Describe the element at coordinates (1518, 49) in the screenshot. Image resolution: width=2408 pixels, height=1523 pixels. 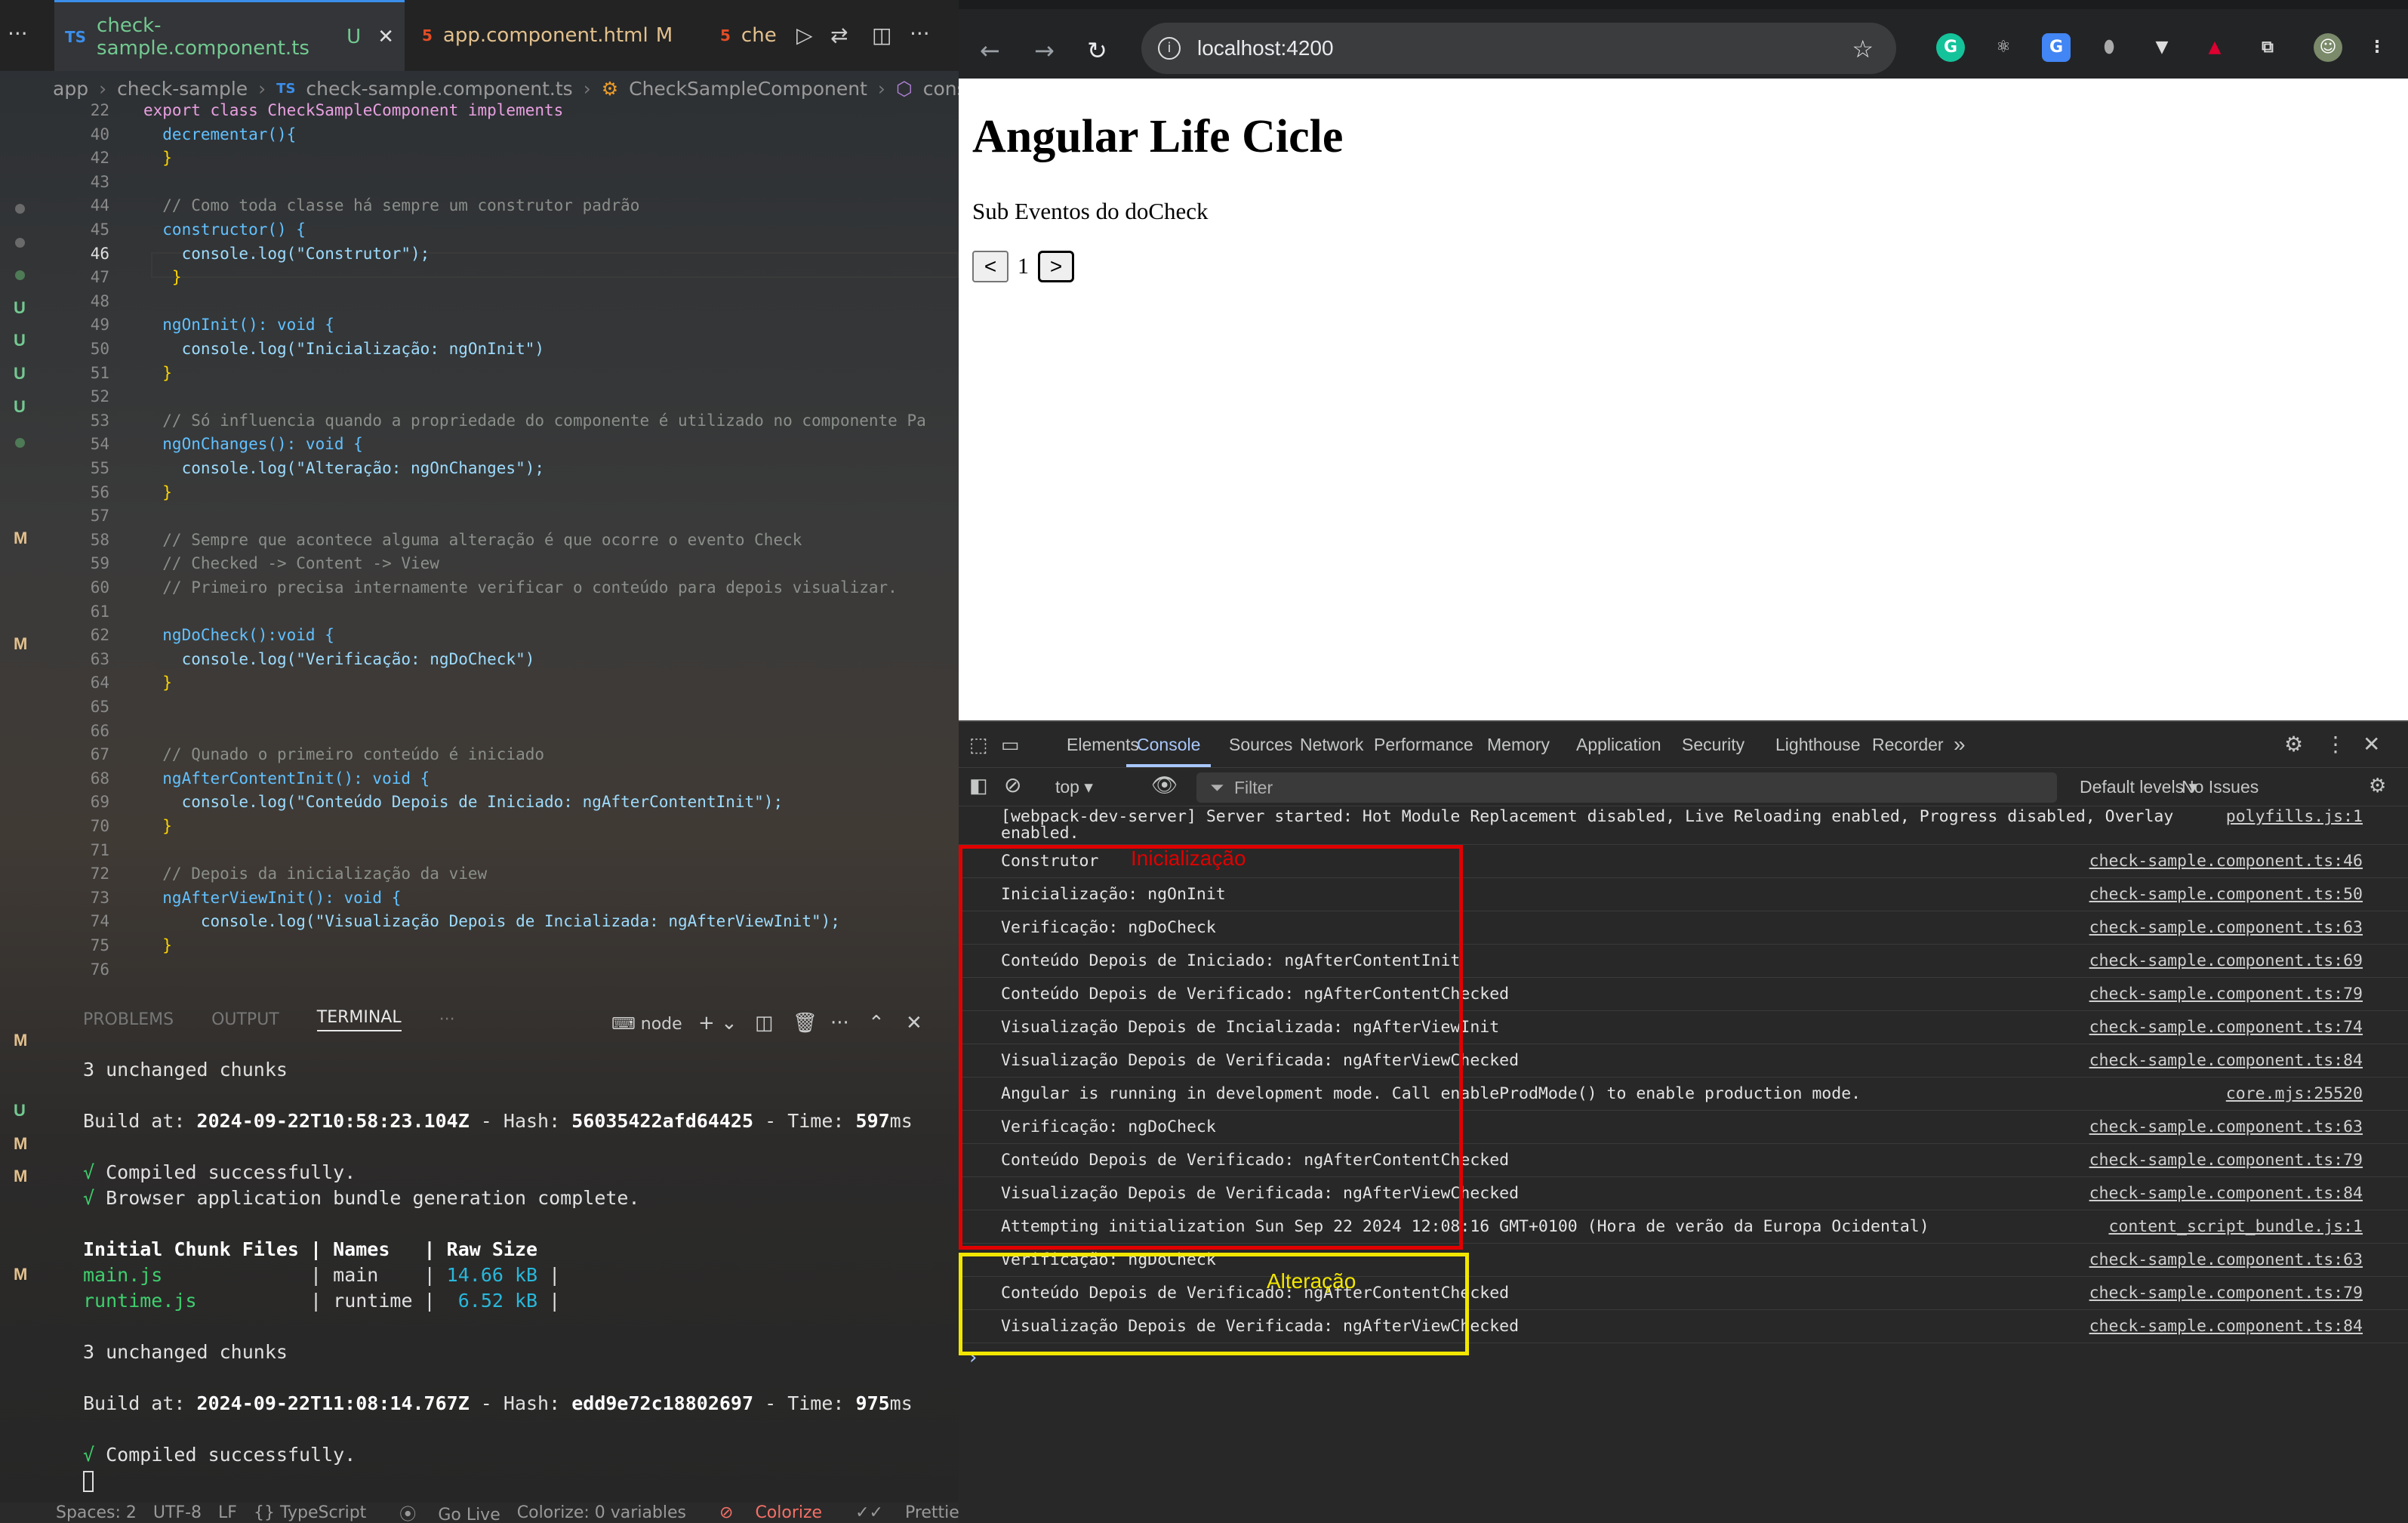
I see `address-bar: i localhost:4200 ☆` at that location.